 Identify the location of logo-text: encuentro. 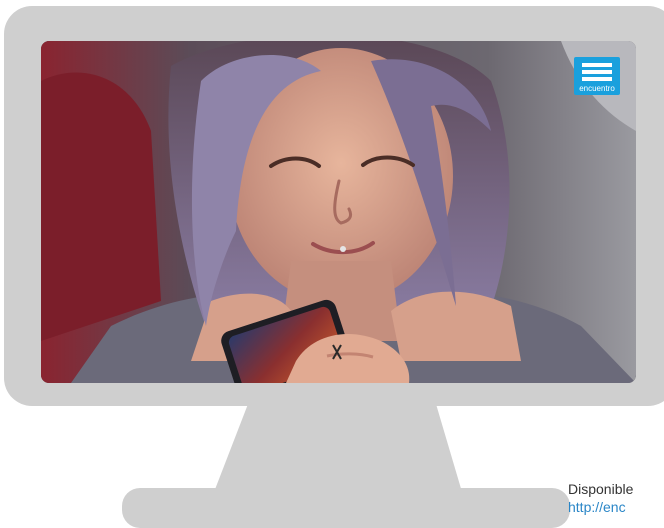
(597, 88).